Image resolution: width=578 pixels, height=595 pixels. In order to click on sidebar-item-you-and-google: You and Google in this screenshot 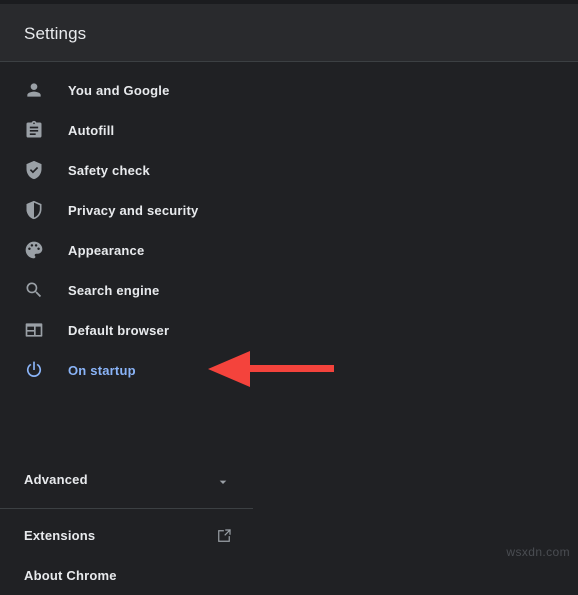, I will do `click(126, 90)`.